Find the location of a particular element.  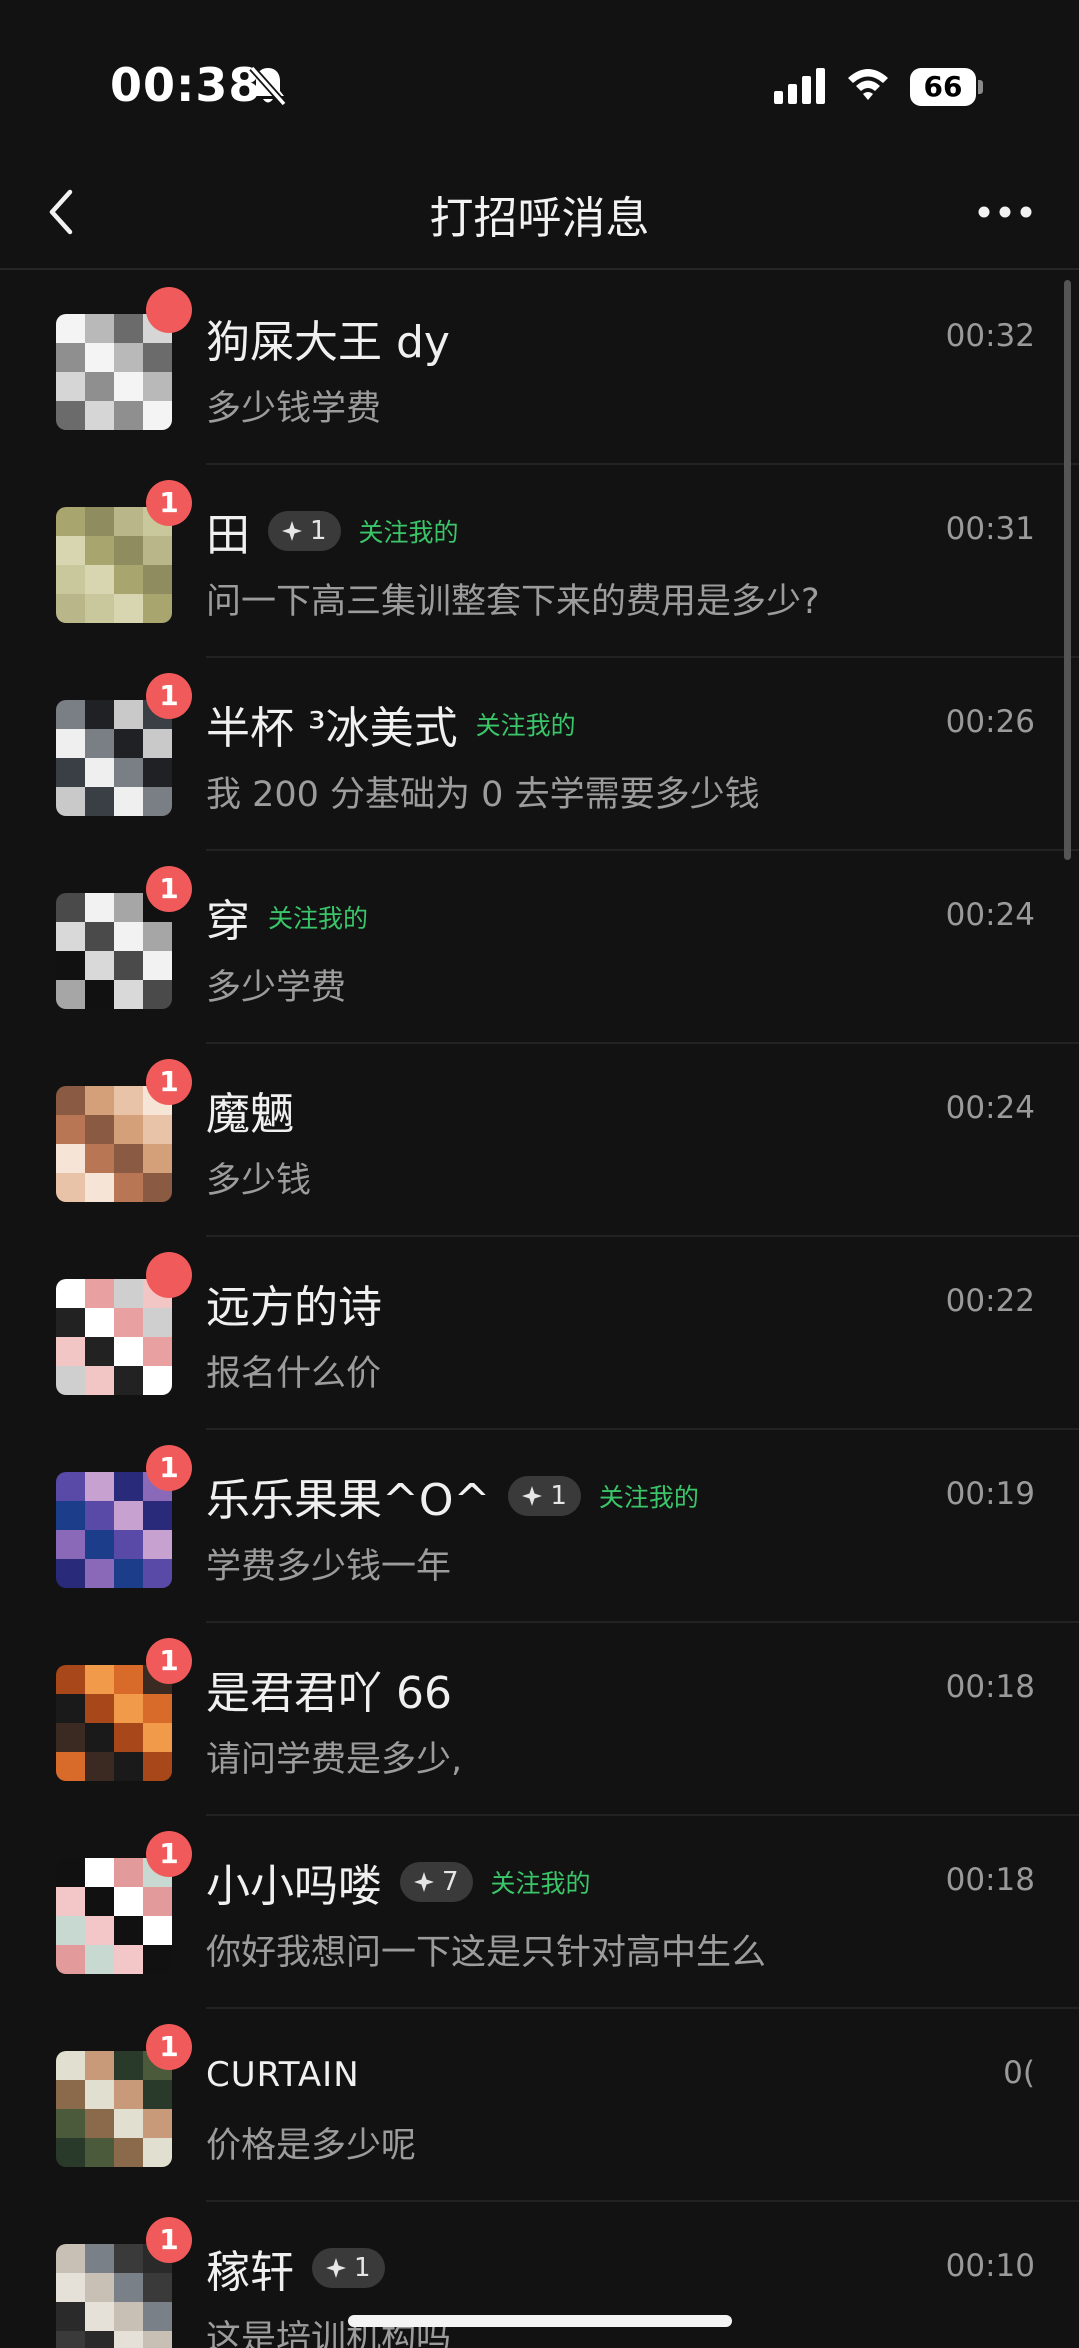

follow-tag: 关注我的 is located at coordinates (318, 918).